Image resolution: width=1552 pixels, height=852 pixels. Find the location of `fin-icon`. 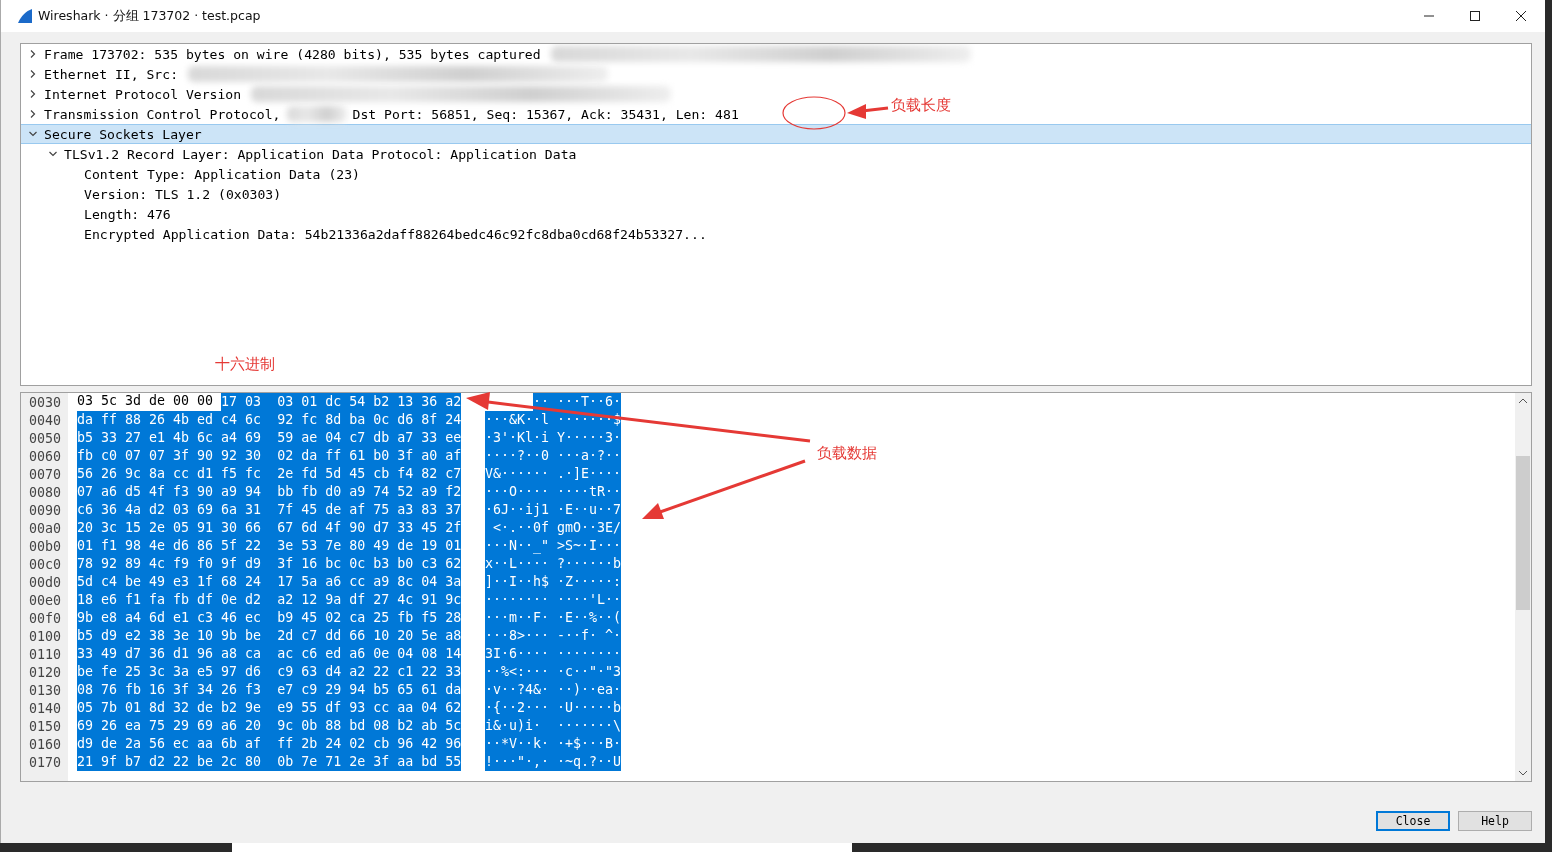

fin-icon is located at coordinates (25, 16).